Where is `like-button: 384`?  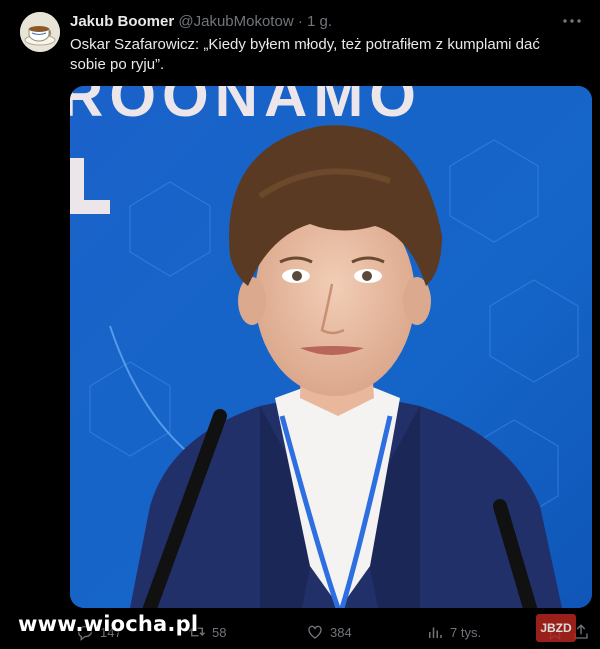
like-button: 384 is located at coordinates (329, 632).